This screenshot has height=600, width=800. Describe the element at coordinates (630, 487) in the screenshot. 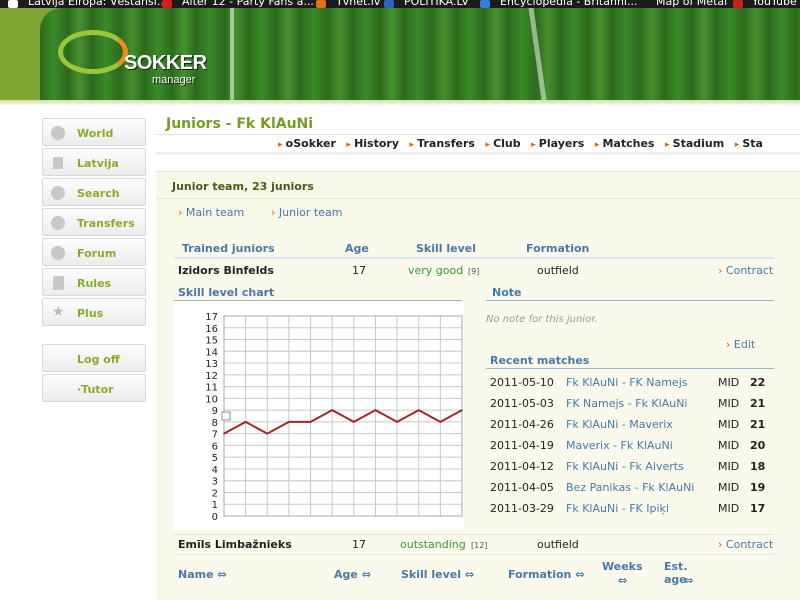

I see `match-link: Bez Panikas - Fk KlAuNi` at that location.